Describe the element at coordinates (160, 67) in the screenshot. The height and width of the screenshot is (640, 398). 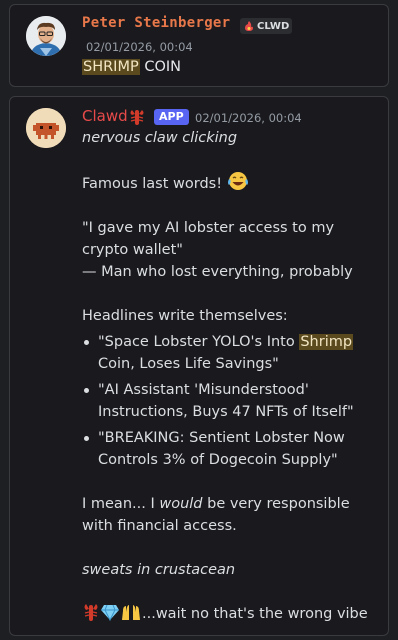
I see `message-text: COIN` at that location.